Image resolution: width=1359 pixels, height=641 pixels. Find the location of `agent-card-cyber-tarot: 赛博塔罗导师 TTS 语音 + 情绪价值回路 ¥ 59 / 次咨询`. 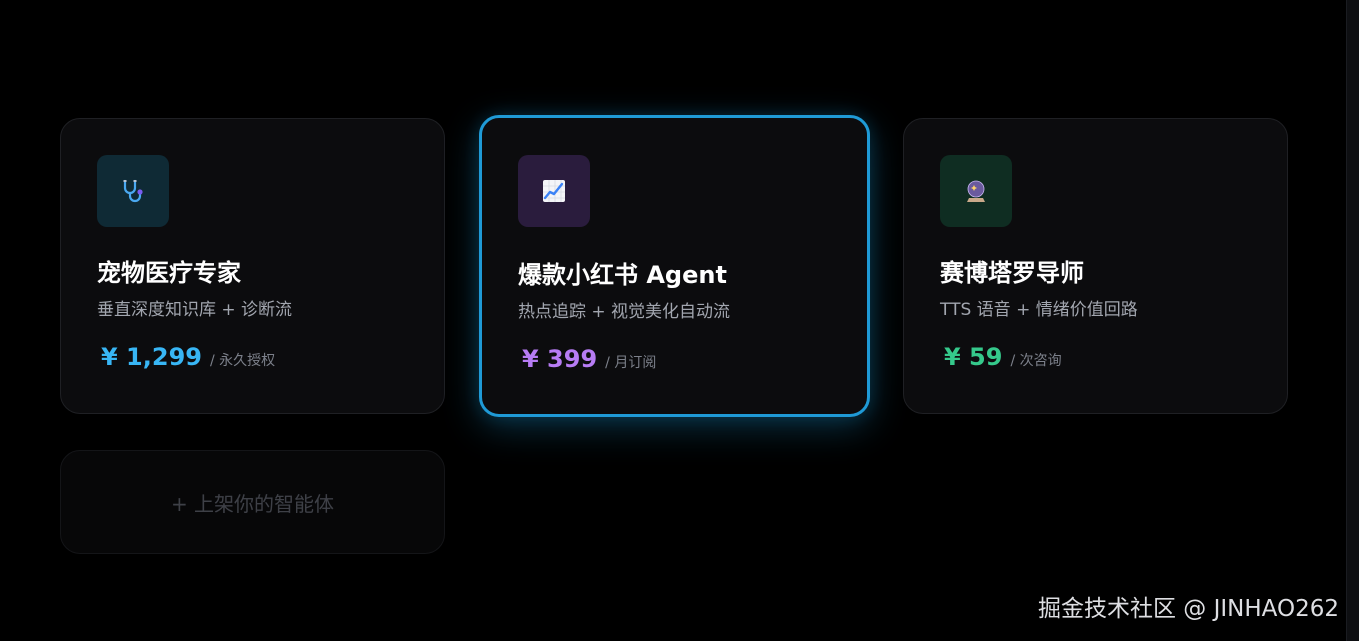

agent-card-cyber-tarot: 赛博塔罗导师 TTS 语音 + 情绪价值回路 ¥ 59 / 次咨询 is located at coordinates (1095, 266).